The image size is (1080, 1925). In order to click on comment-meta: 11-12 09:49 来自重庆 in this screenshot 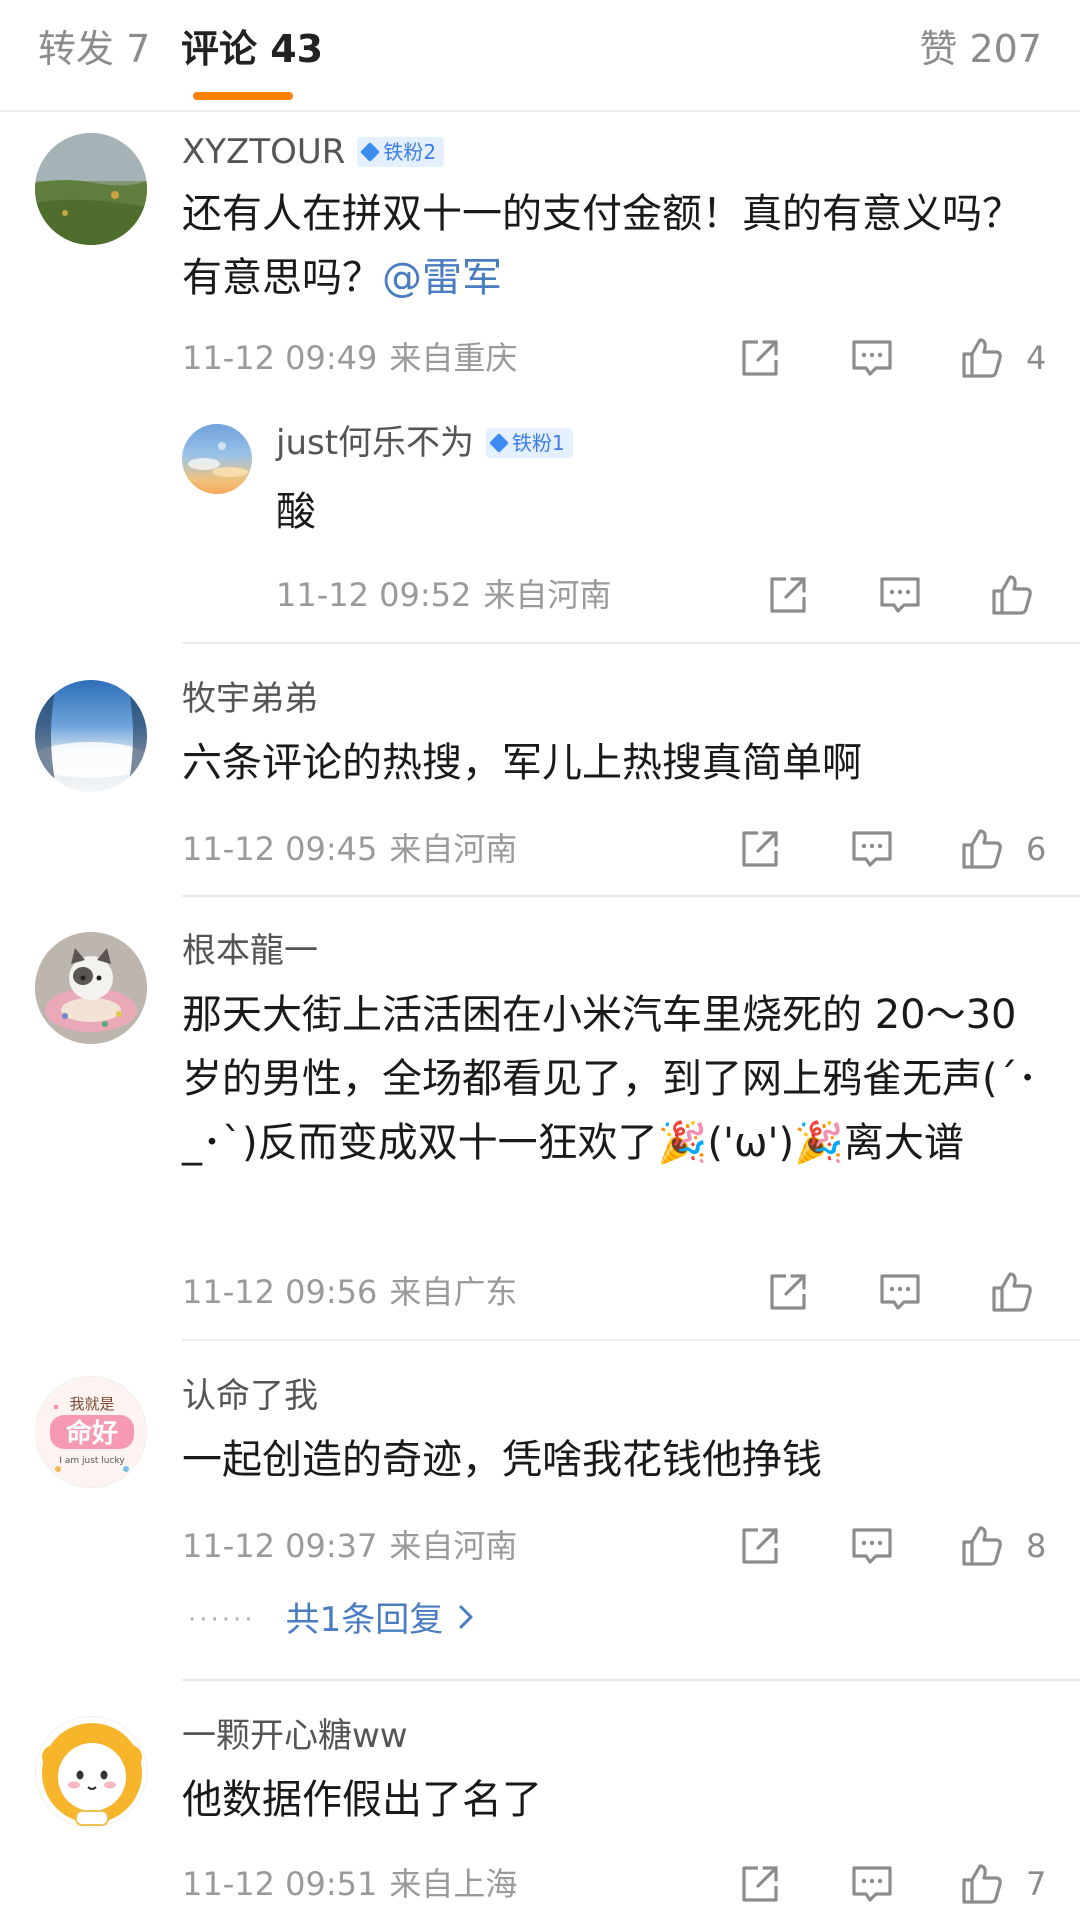, I will do `click(349, 358)`.